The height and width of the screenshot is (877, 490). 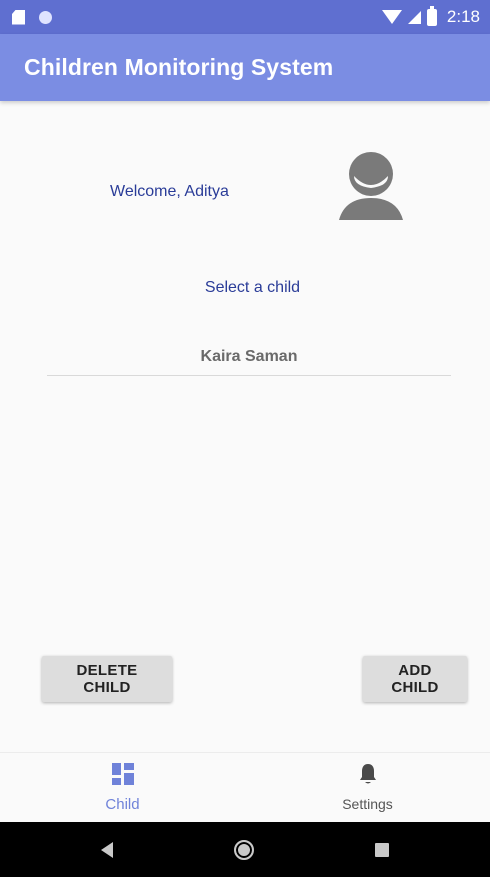 I want to click on bottom-navigation: Child Settings, so click(x=245, y=787).